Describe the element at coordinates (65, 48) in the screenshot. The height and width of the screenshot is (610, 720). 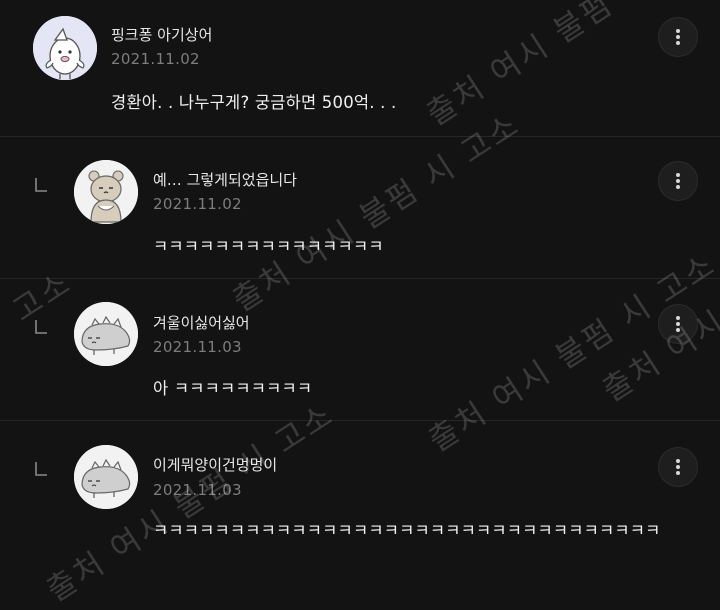
I see `baby-shark-avatar-icon` at that location.